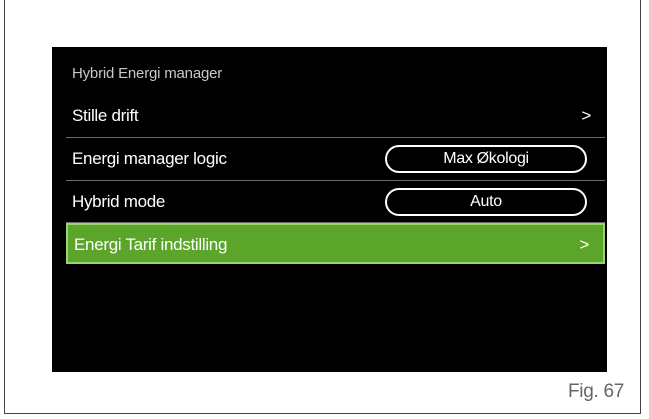 Image resolution: width=649 pixels, height=419 pixels. What do you see at coordinates (105, 115) in the screenshot?
I see `menu-item-label: Stille drift` at bounding box center [105, 115].